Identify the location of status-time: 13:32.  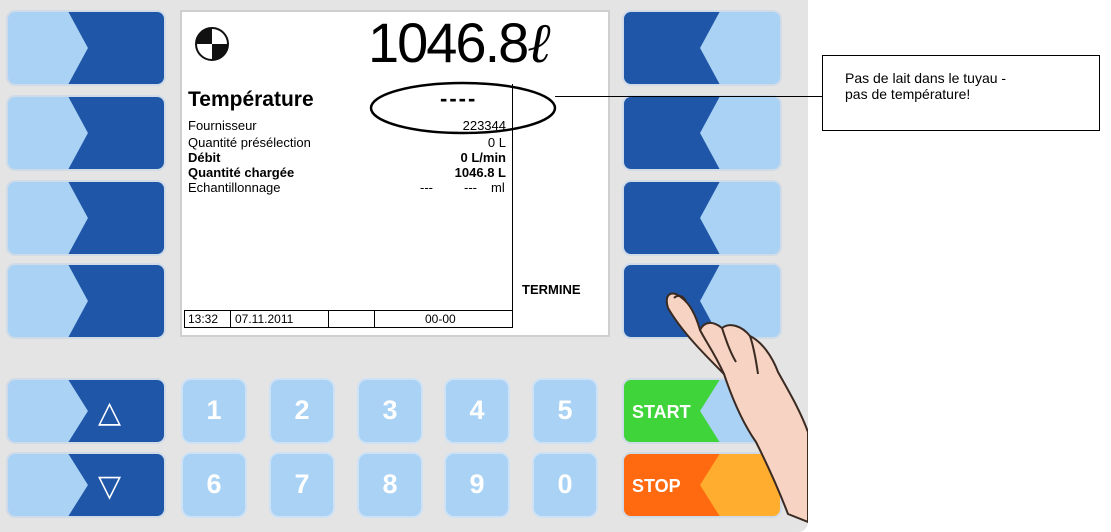
(203, 319).